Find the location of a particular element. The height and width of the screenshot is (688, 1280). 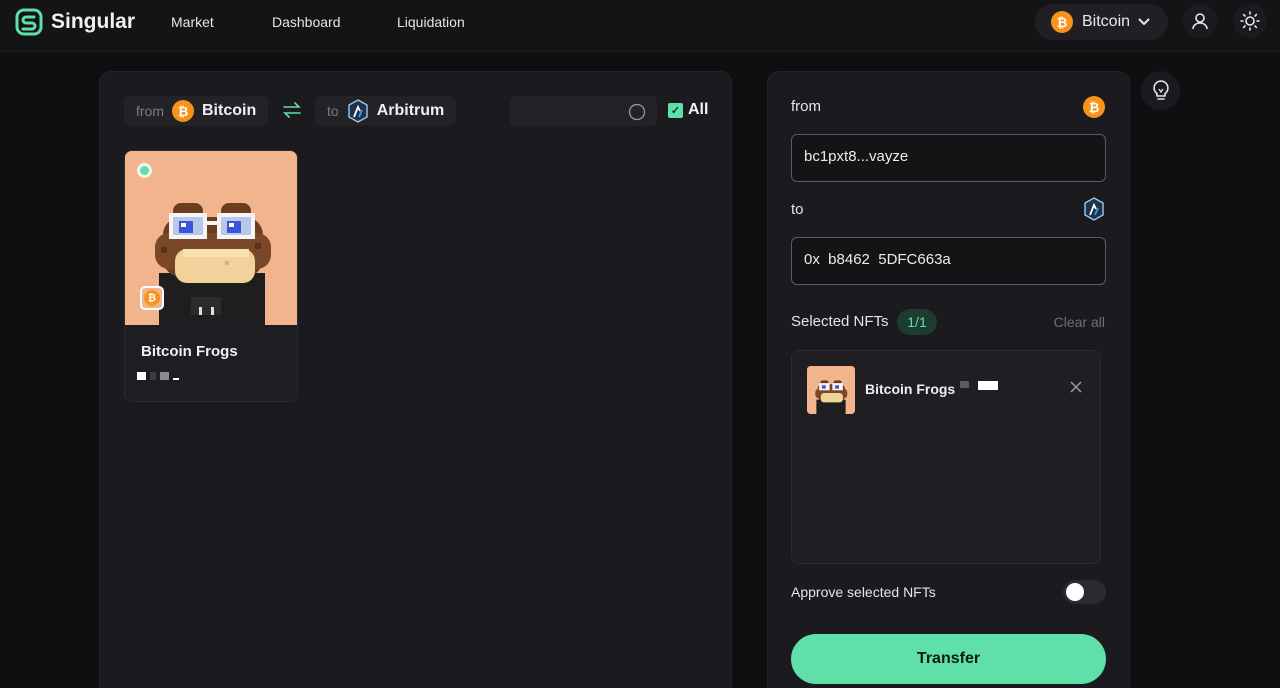

check-icon: ✓ is located at coordinates (675, 111).